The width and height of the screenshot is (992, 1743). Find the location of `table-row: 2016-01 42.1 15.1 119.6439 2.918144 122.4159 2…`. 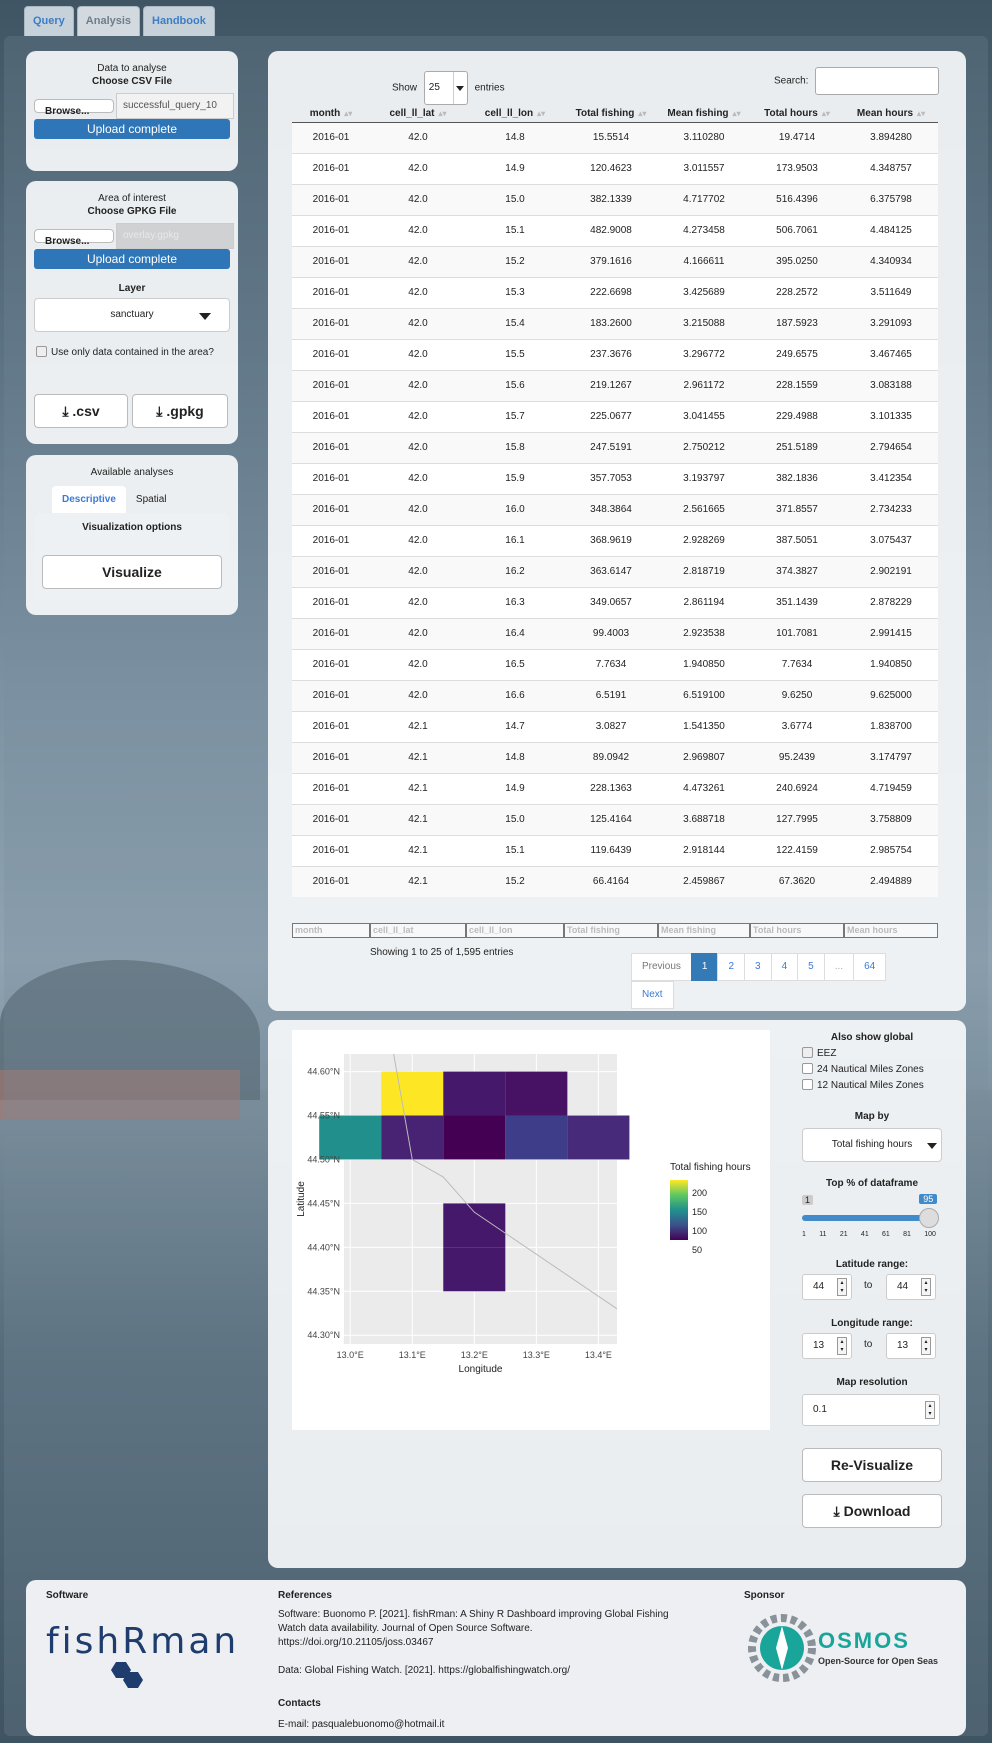

table-row: 2016-01 42.1 15.1 119.6439 2.918144 122.4159 2… is located at coordinates (615, 850).